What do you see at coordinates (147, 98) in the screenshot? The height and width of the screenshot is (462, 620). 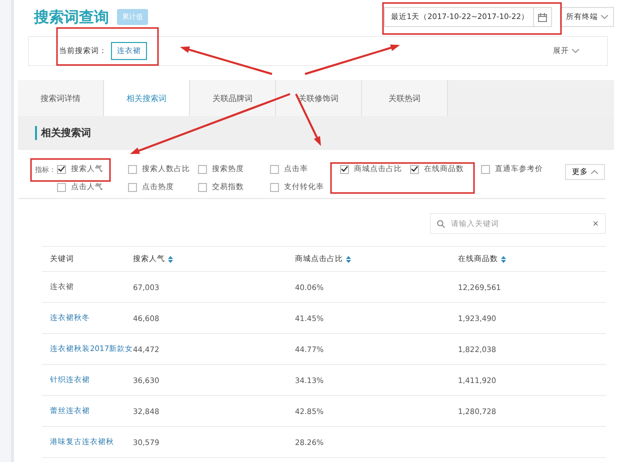 I see `tab: 相关搜索词` at bounding box center [147, 98].